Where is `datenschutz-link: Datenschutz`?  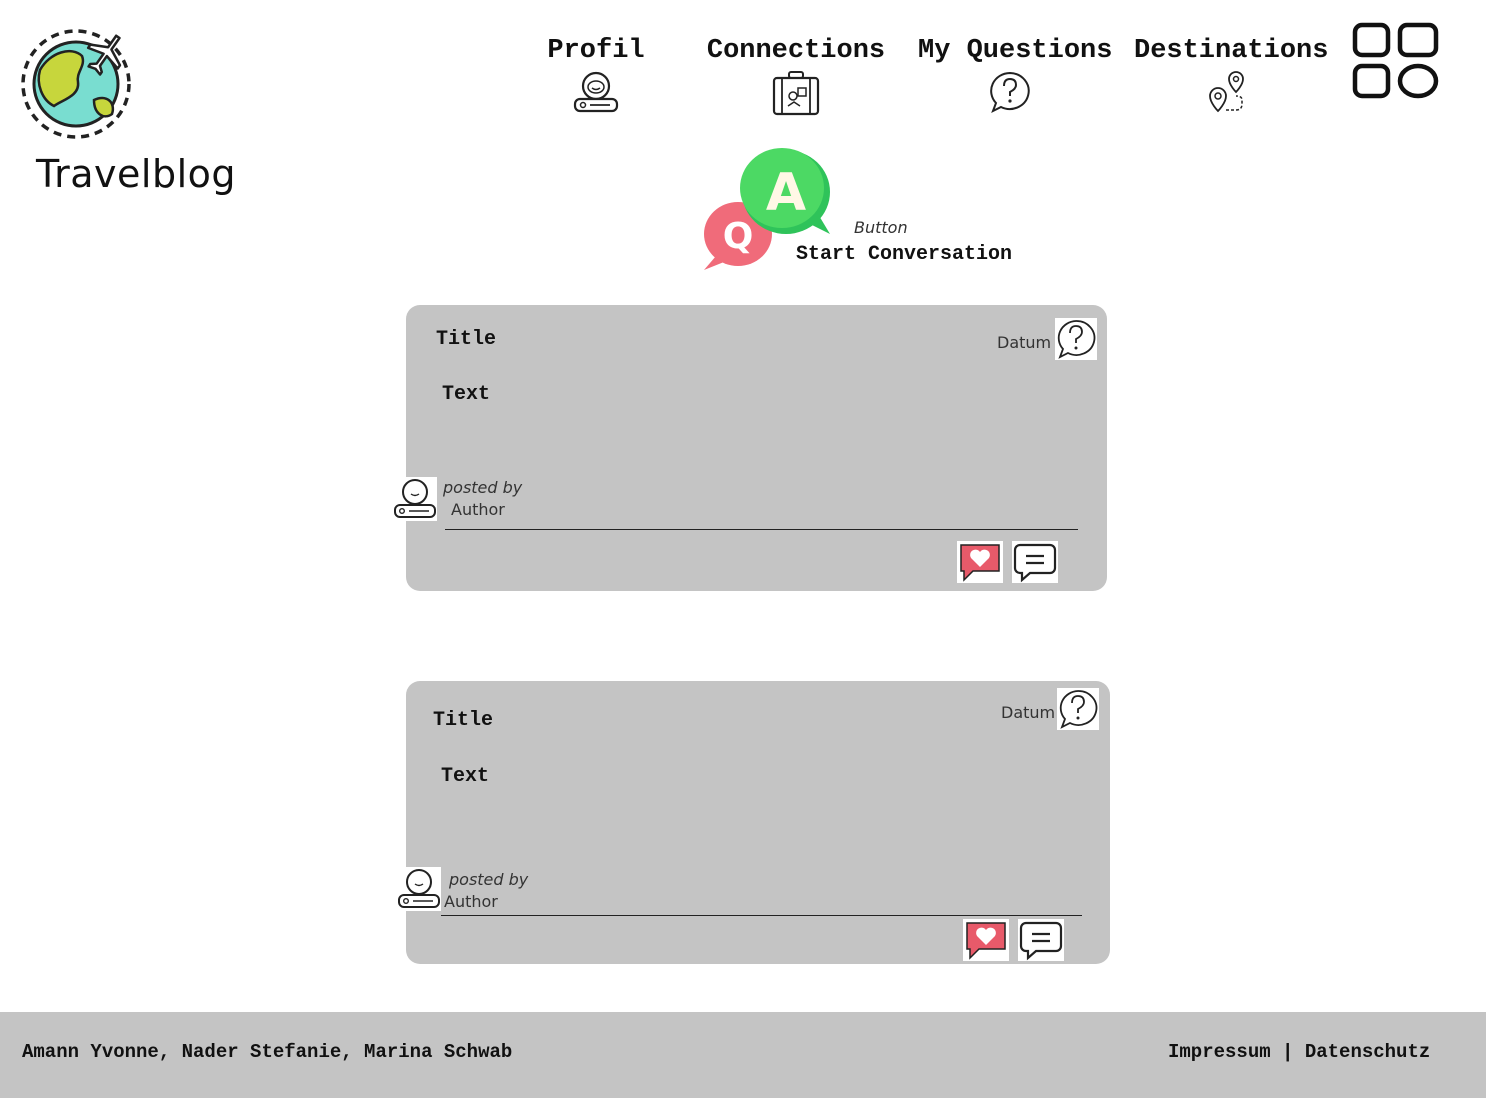 datenschutz-link: Datenschutz is located at coordinates (1367, 1052).